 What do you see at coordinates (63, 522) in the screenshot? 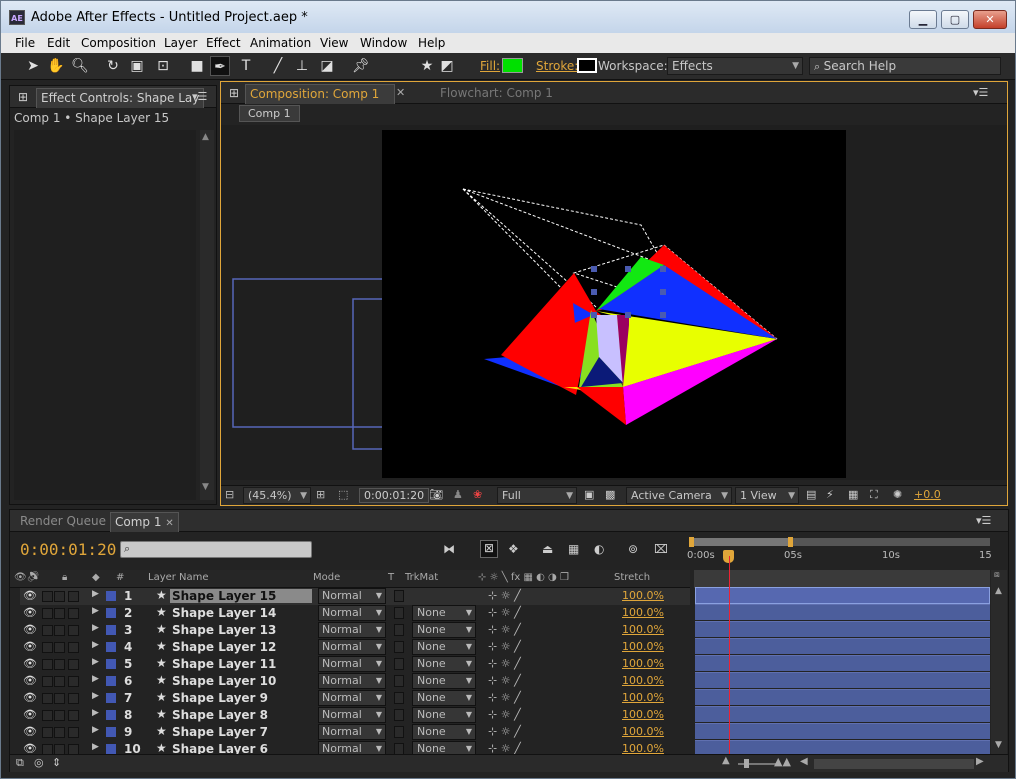
I see `tab-render-queue: Render Queue` at bounding box center [63, 522].